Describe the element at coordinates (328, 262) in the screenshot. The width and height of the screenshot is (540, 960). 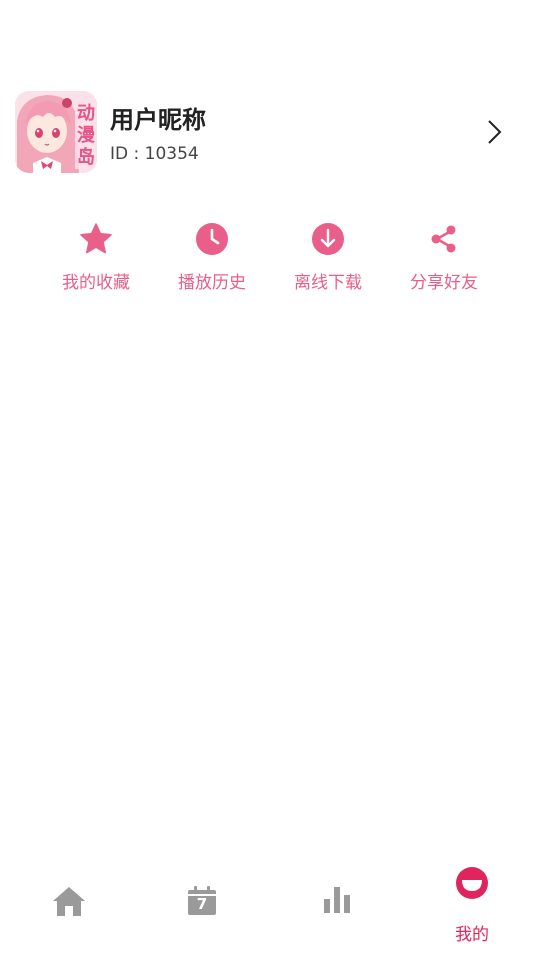
I see `download-button: 离线下载` at that location.